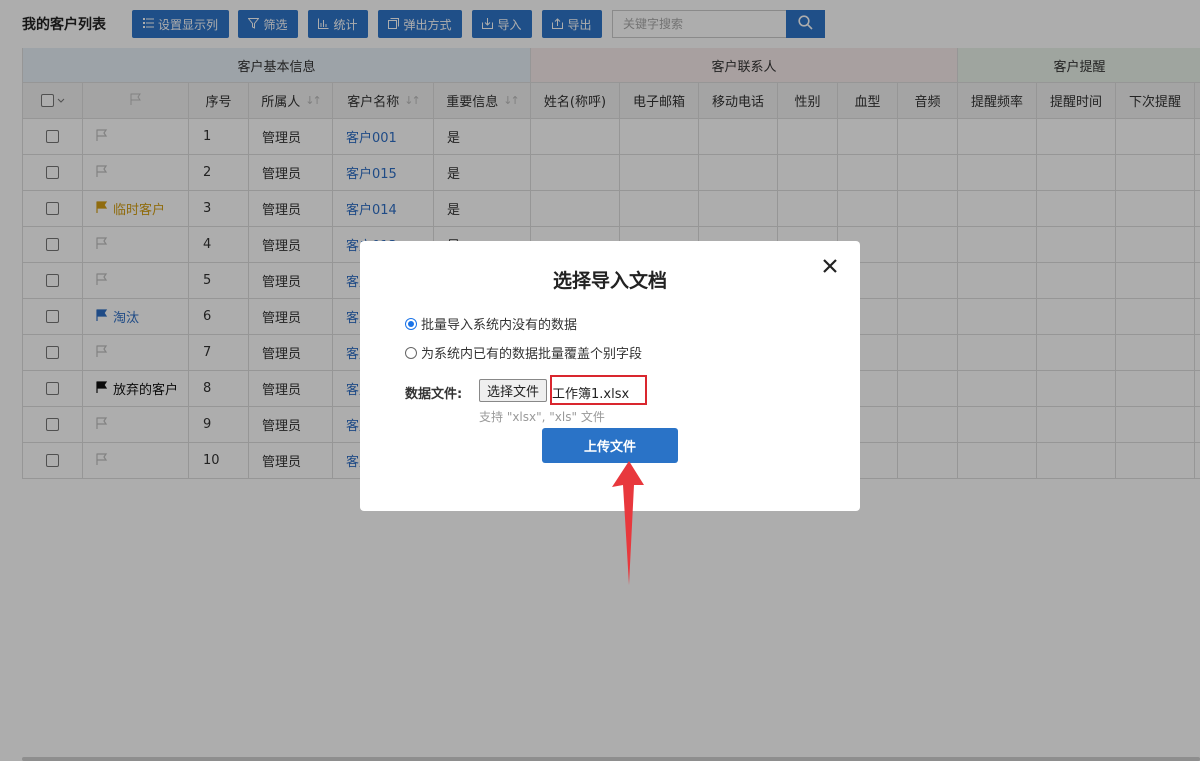  What do you see at coordinates (532, 354) in the screenshot?
I see `option-overwrite-fields-label: 为系统内已有的数据批量覆盖个别字段` at bounding box center [532, 354].